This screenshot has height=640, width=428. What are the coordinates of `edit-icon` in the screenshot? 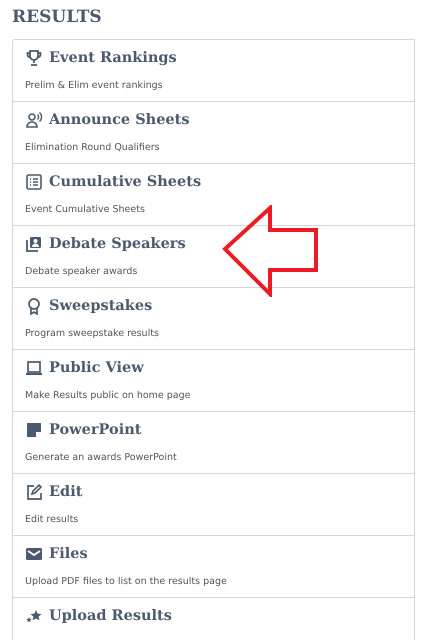 It's located at (34, 492).